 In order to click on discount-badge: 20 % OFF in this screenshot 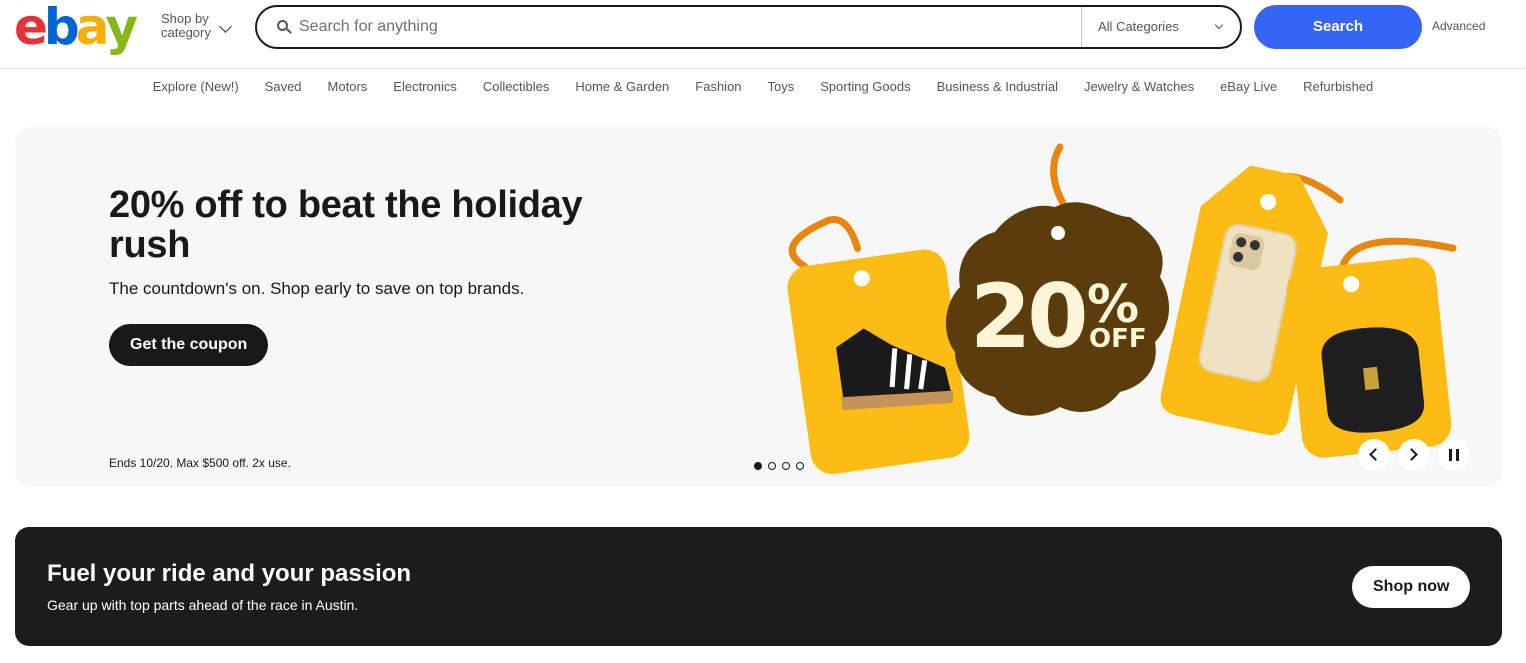, I will do `click(1057, 279)`.